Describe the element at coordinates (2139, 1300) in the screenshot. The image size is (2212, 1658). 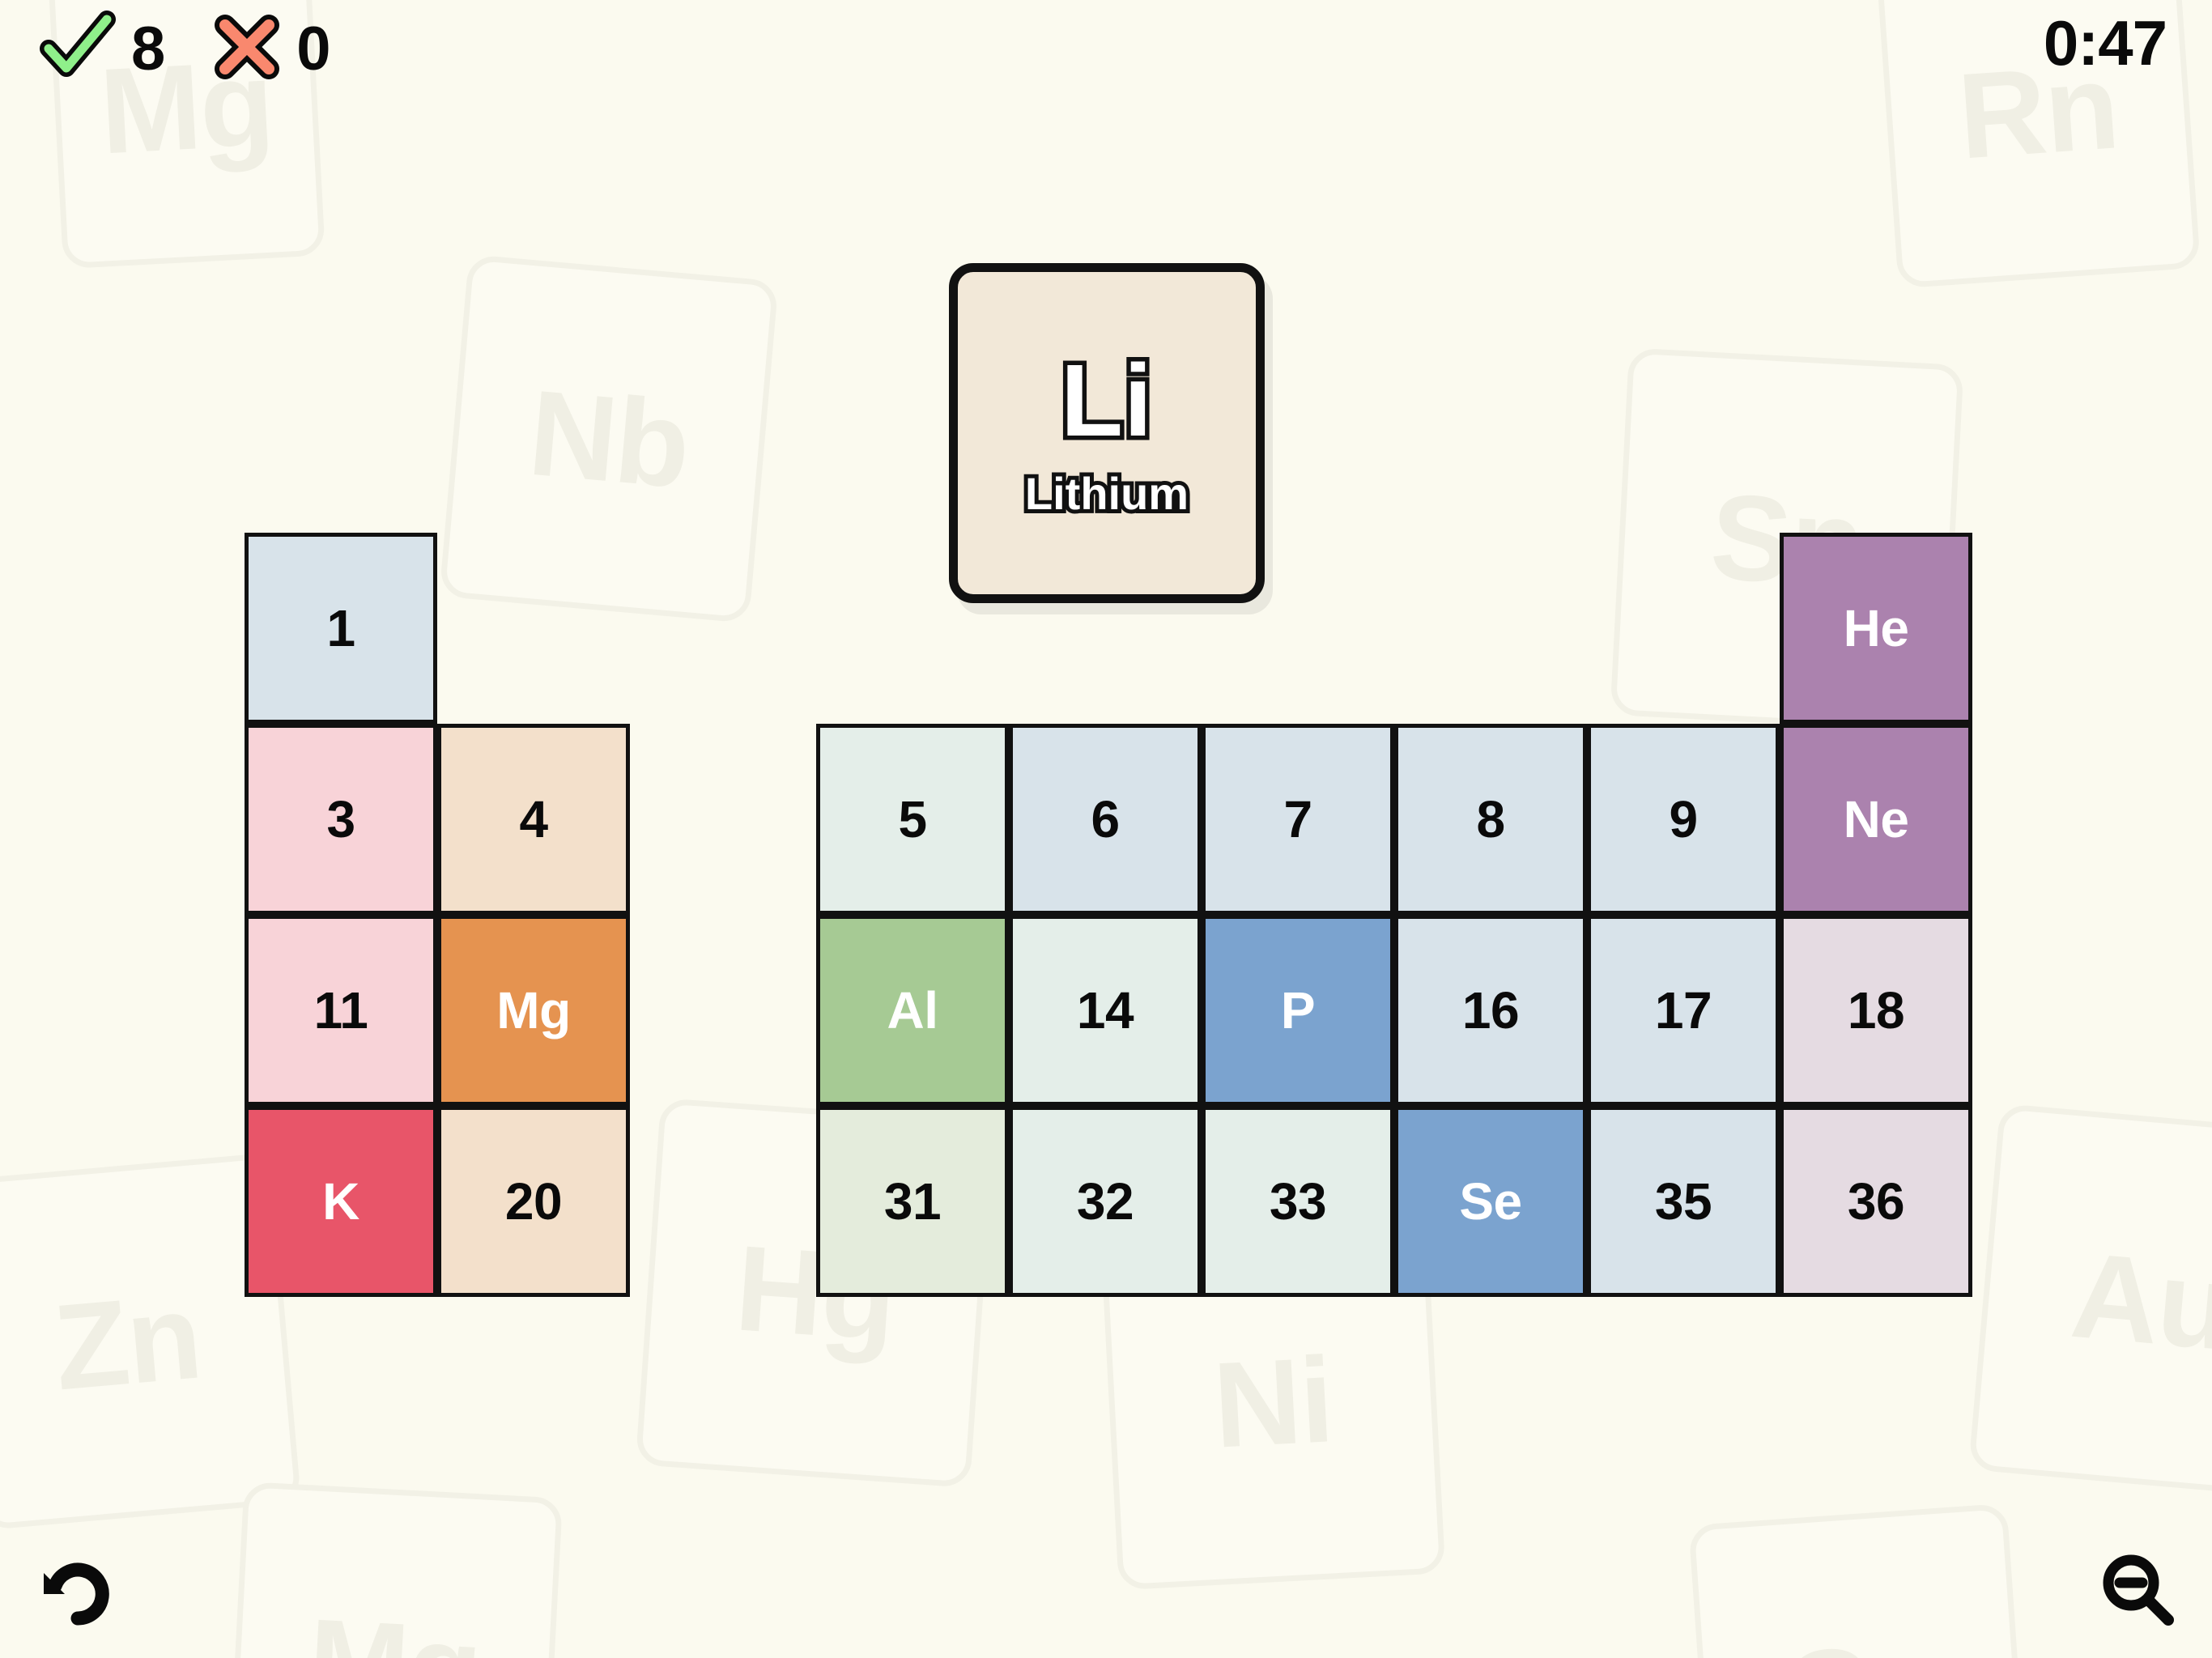
I see `watermark-symbol: Au` at that location.